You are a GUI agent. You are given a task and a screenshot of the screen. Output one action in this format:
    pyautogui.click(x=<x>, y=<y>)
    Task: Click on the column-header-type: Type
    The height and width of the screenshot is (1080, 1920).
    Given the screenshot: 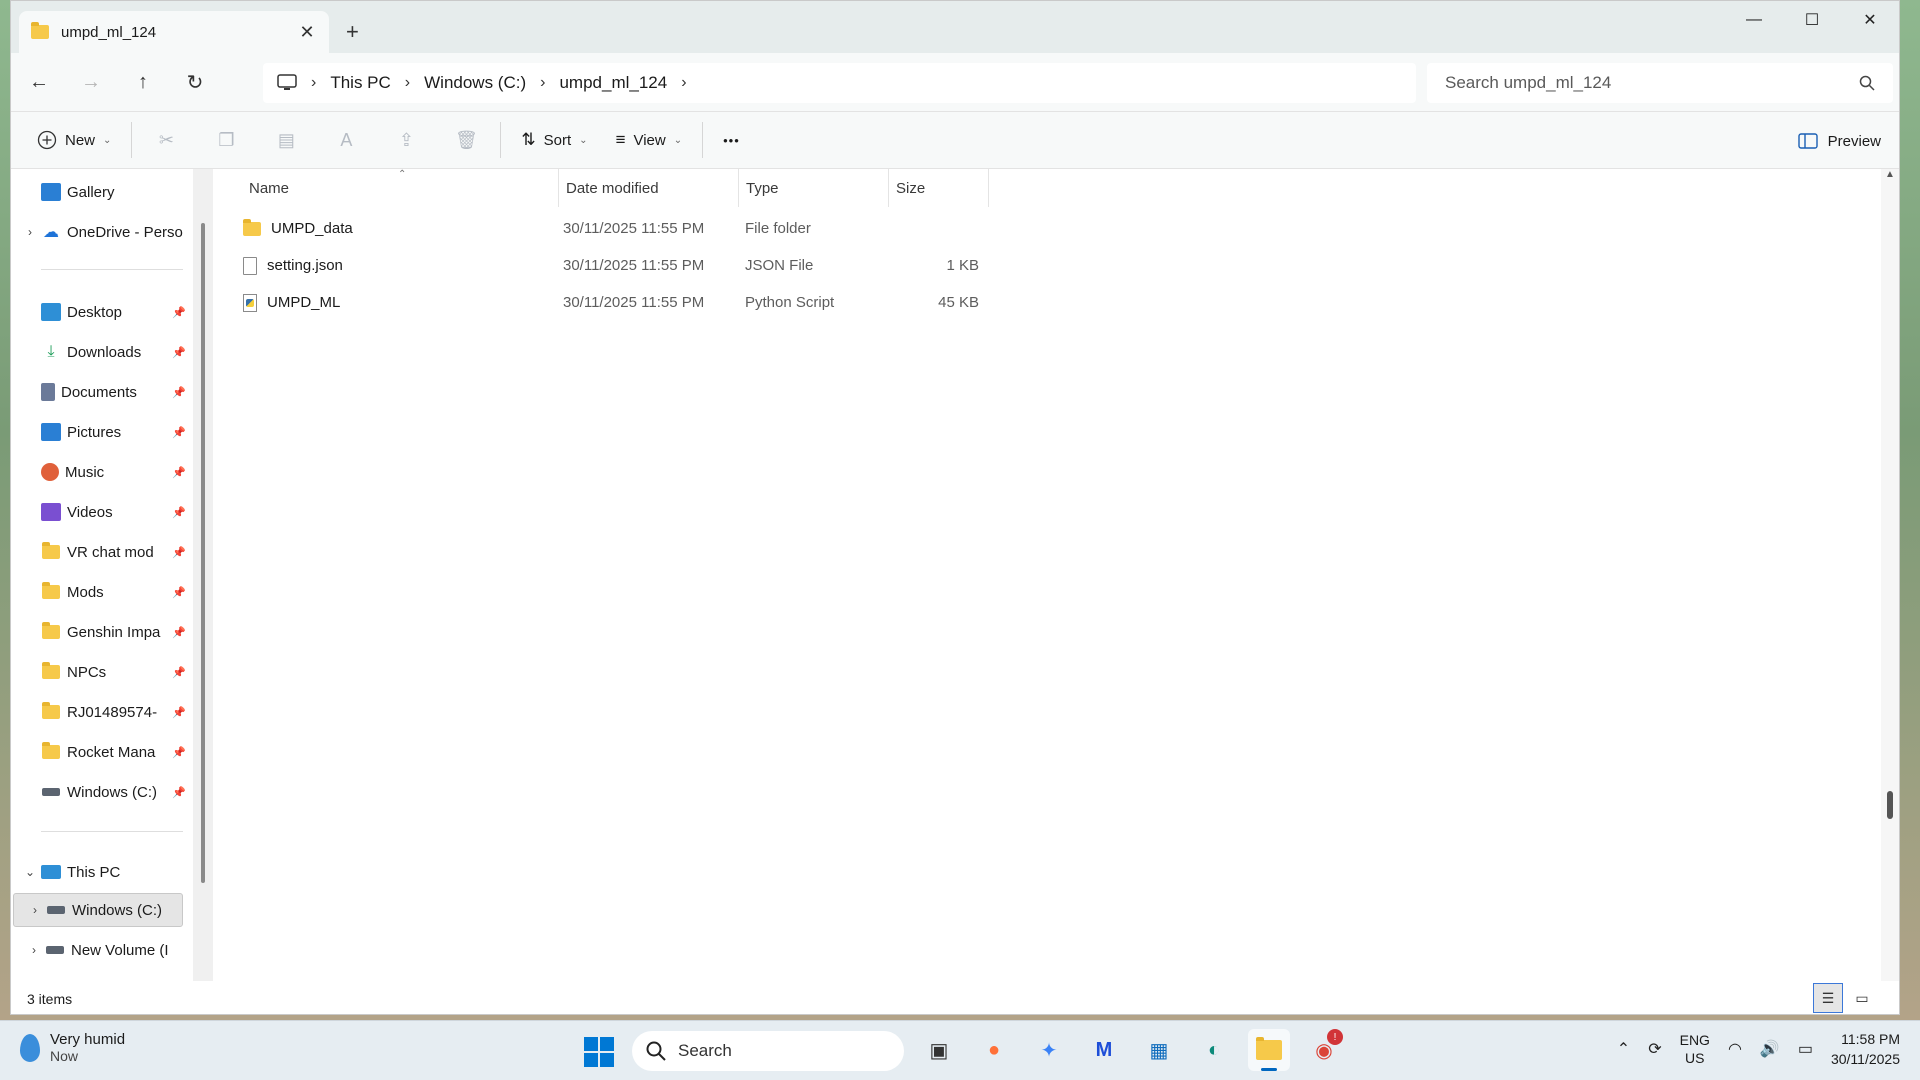 What is the action you would take?
    pyautogui.click(x=814, y=188)
    